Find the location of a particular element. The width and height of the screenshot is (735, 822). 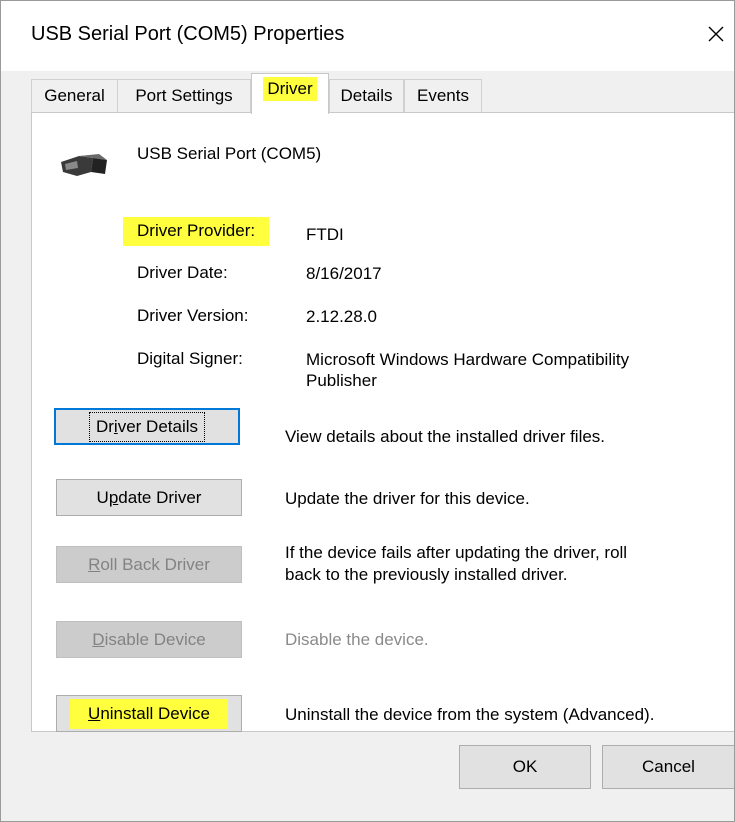

close-button is located at coordinates (716, 34).